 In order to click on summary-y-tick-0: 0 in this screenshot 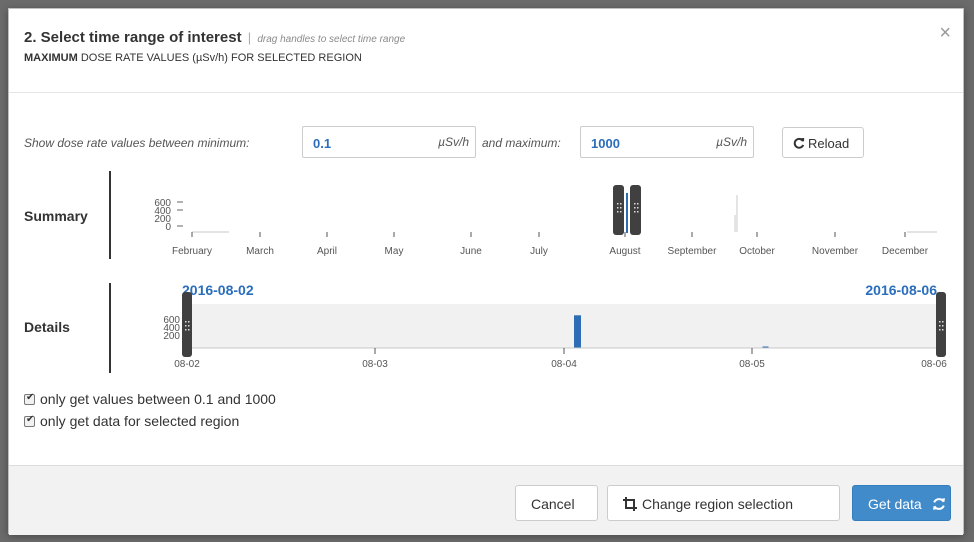, I will do `click(168, 227)`.